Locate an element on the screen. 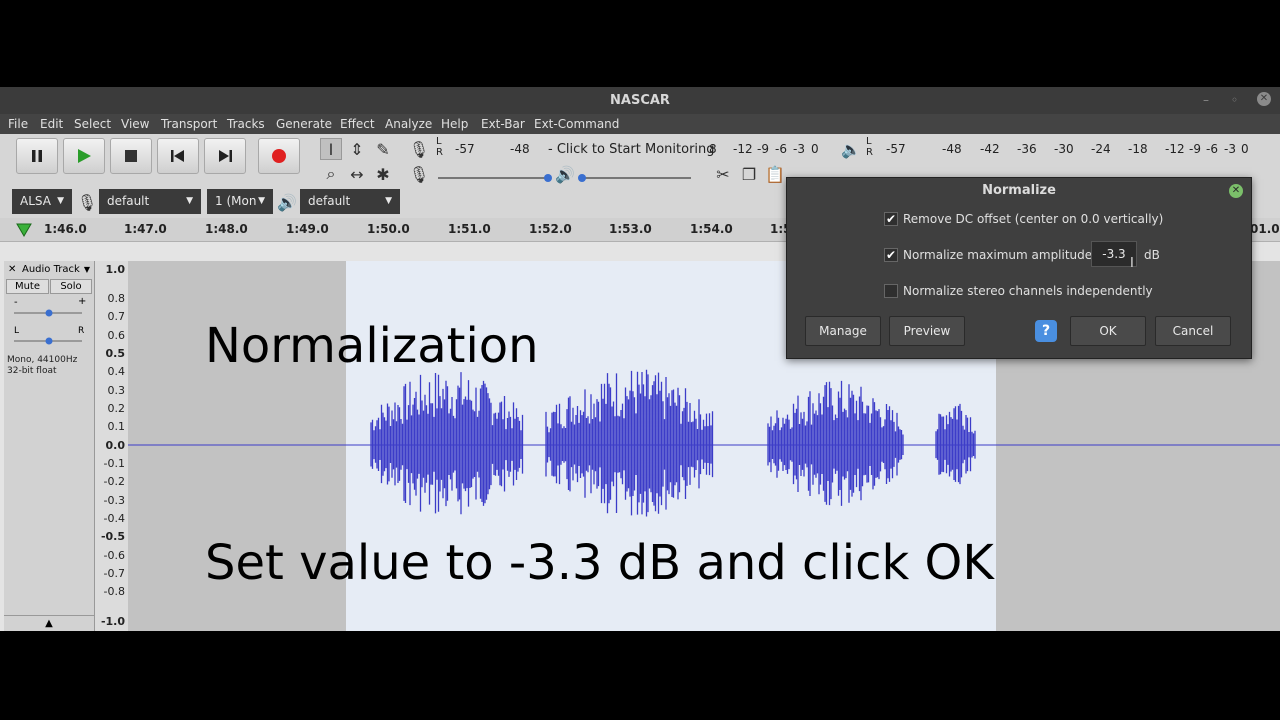 Image resolution: width=1280 pixels, height=720 pixels. play-meter-tick: -36 is located at coordinates (1027, 149).